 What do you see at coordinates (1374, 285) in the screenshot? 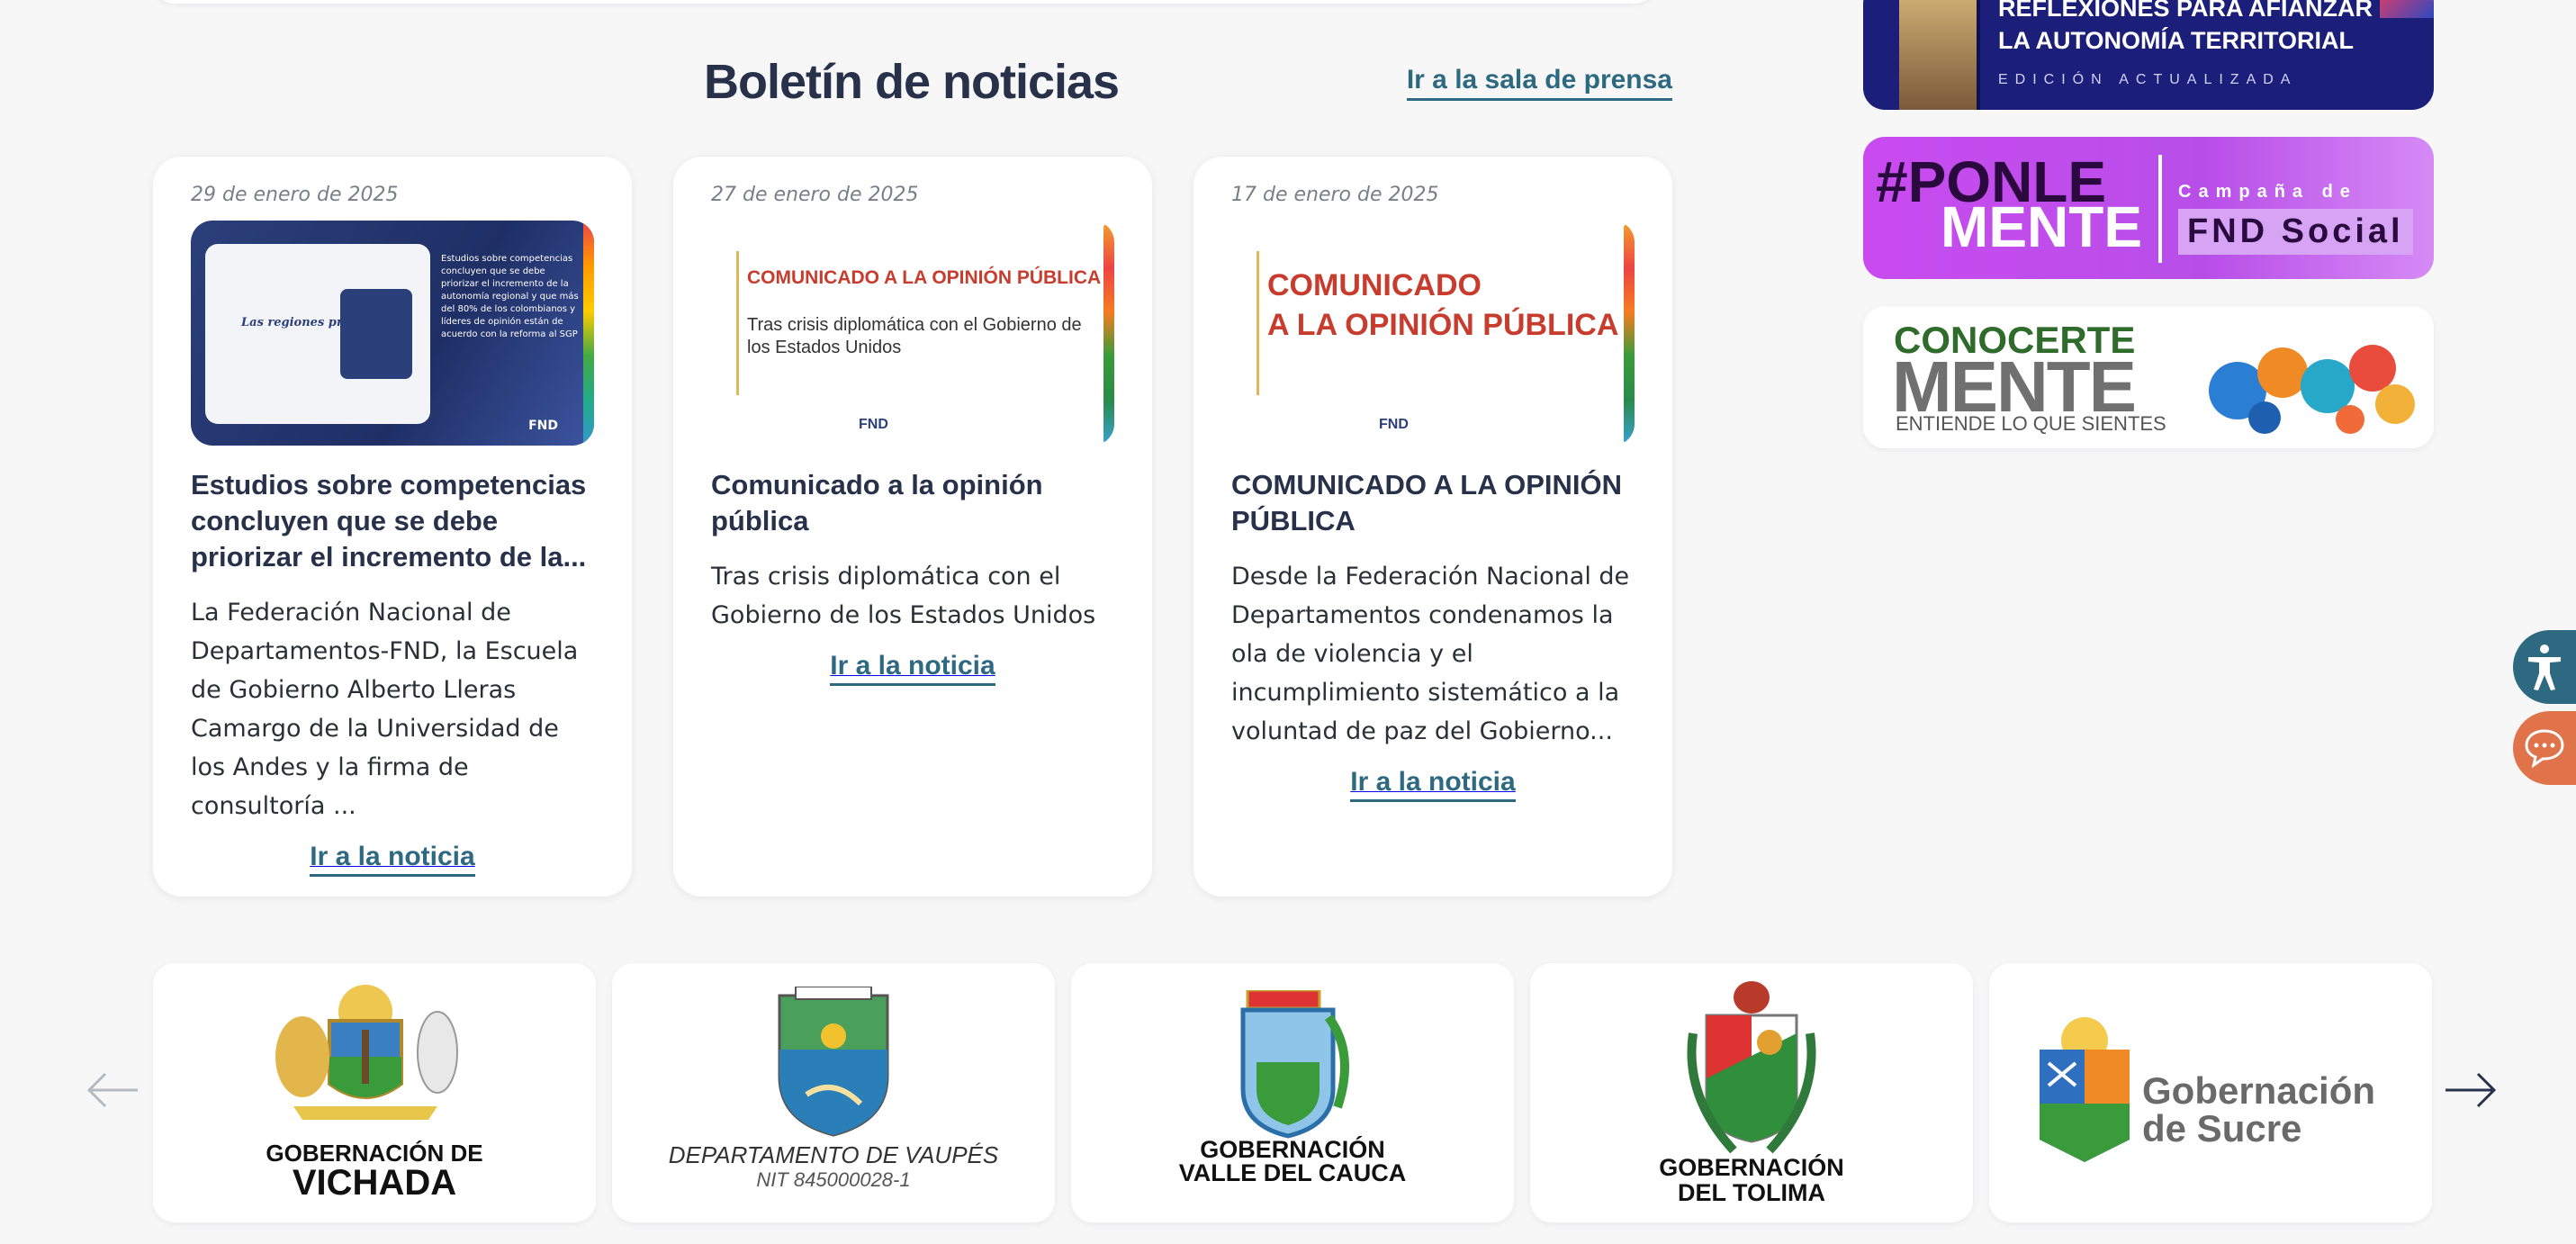
I see `image-heading-line1: COMUNICADO` at bounding box center [1374, 285].